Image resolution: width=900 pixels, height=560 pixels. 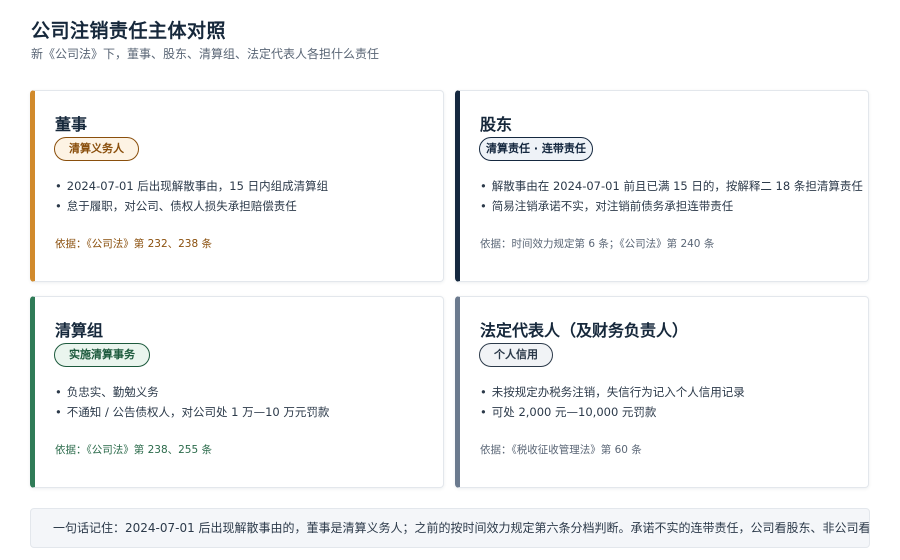 I want to click on legal-basis: 依据：时间效力规定第 6 条；《公司法》第 240 条, so click(x=597, y=244).